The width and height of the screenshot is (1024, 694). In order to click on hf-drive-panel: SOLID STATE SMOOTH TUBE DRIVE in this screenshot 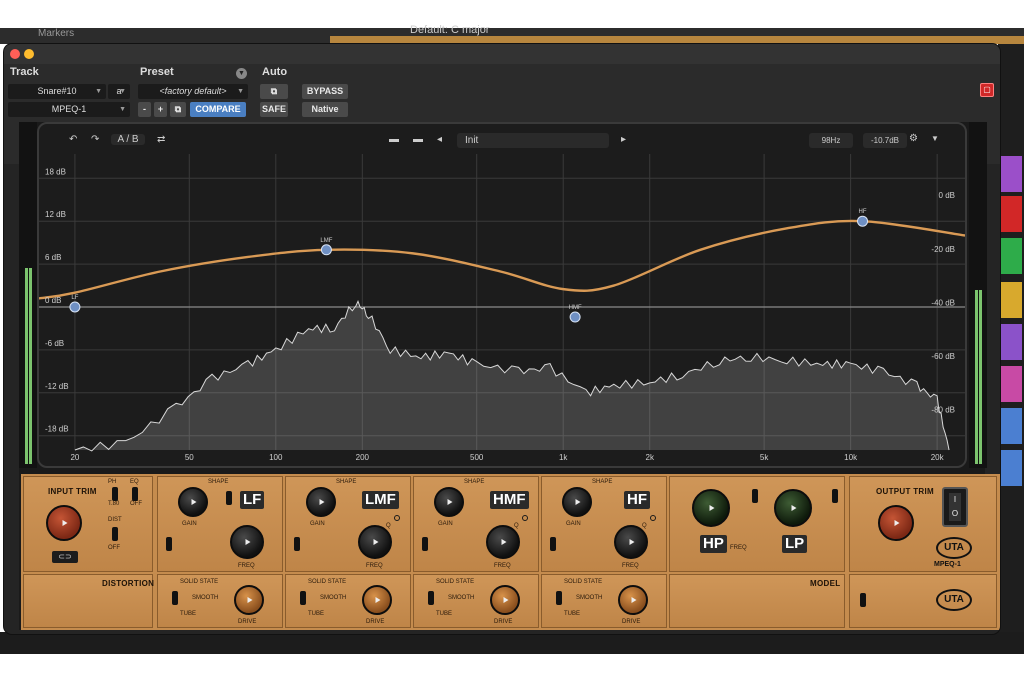, I will do `click(604, 601)`.